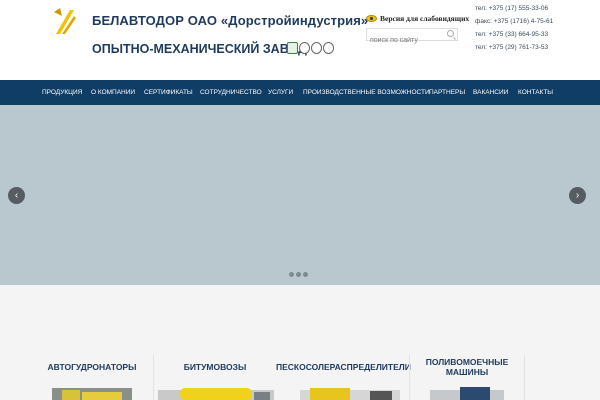 The height and width of the screenshot is (400, 600). I want to click on phone-line: тел: +375 (33) 664-95-33, so click(512, 34).